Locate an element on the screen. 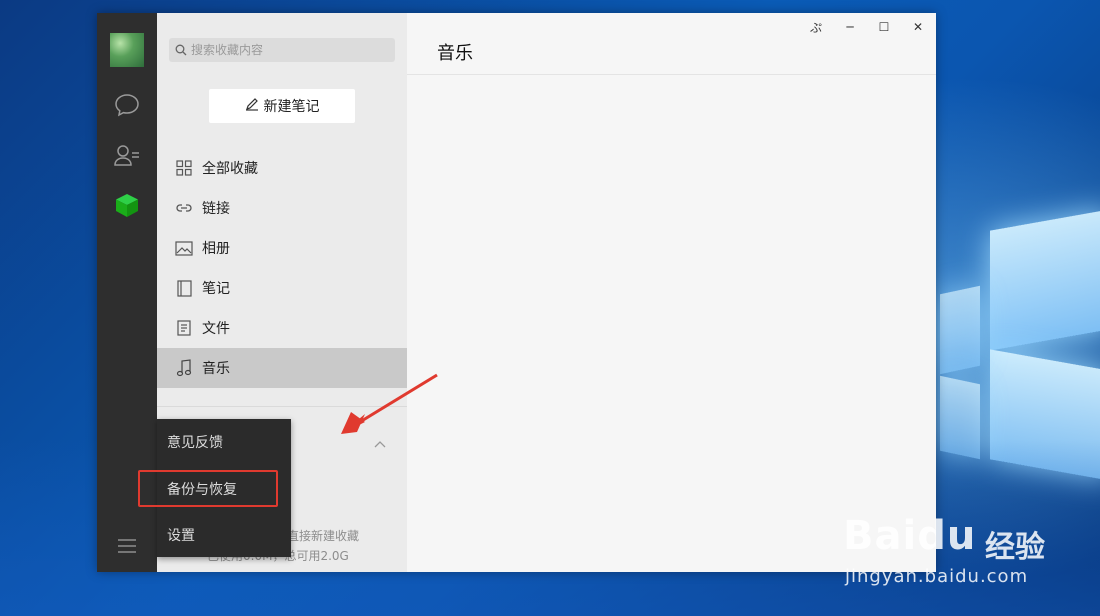 This screenshot has height=616, width=1100. nav-item-label: 全部收藏 is located at coordinates (230, 169).